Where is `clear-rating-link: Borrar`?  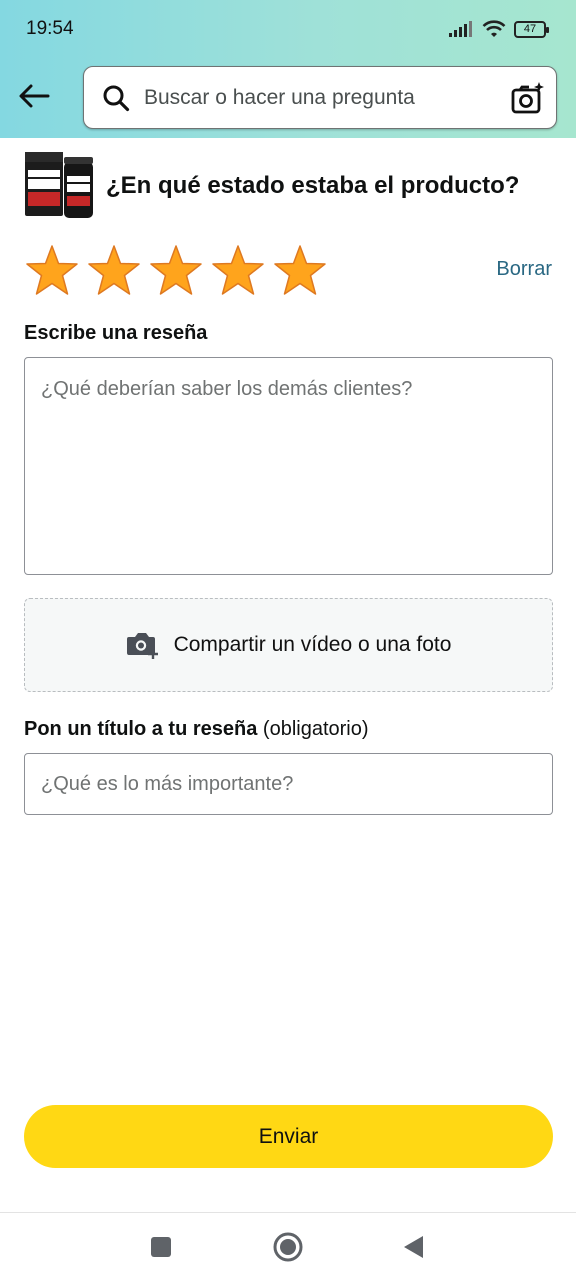
clear-rating-link: Borrar is located at coordinates (524, 269).